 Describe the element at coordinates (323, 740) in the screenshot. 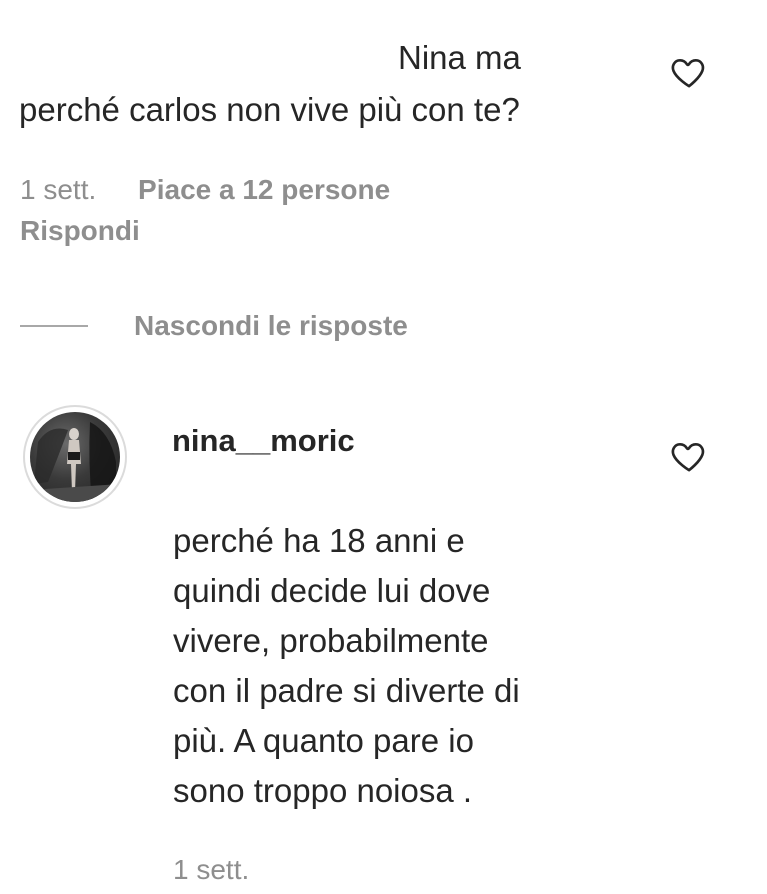

I see `comment-text-line: più. A quanto pare io` at that location.